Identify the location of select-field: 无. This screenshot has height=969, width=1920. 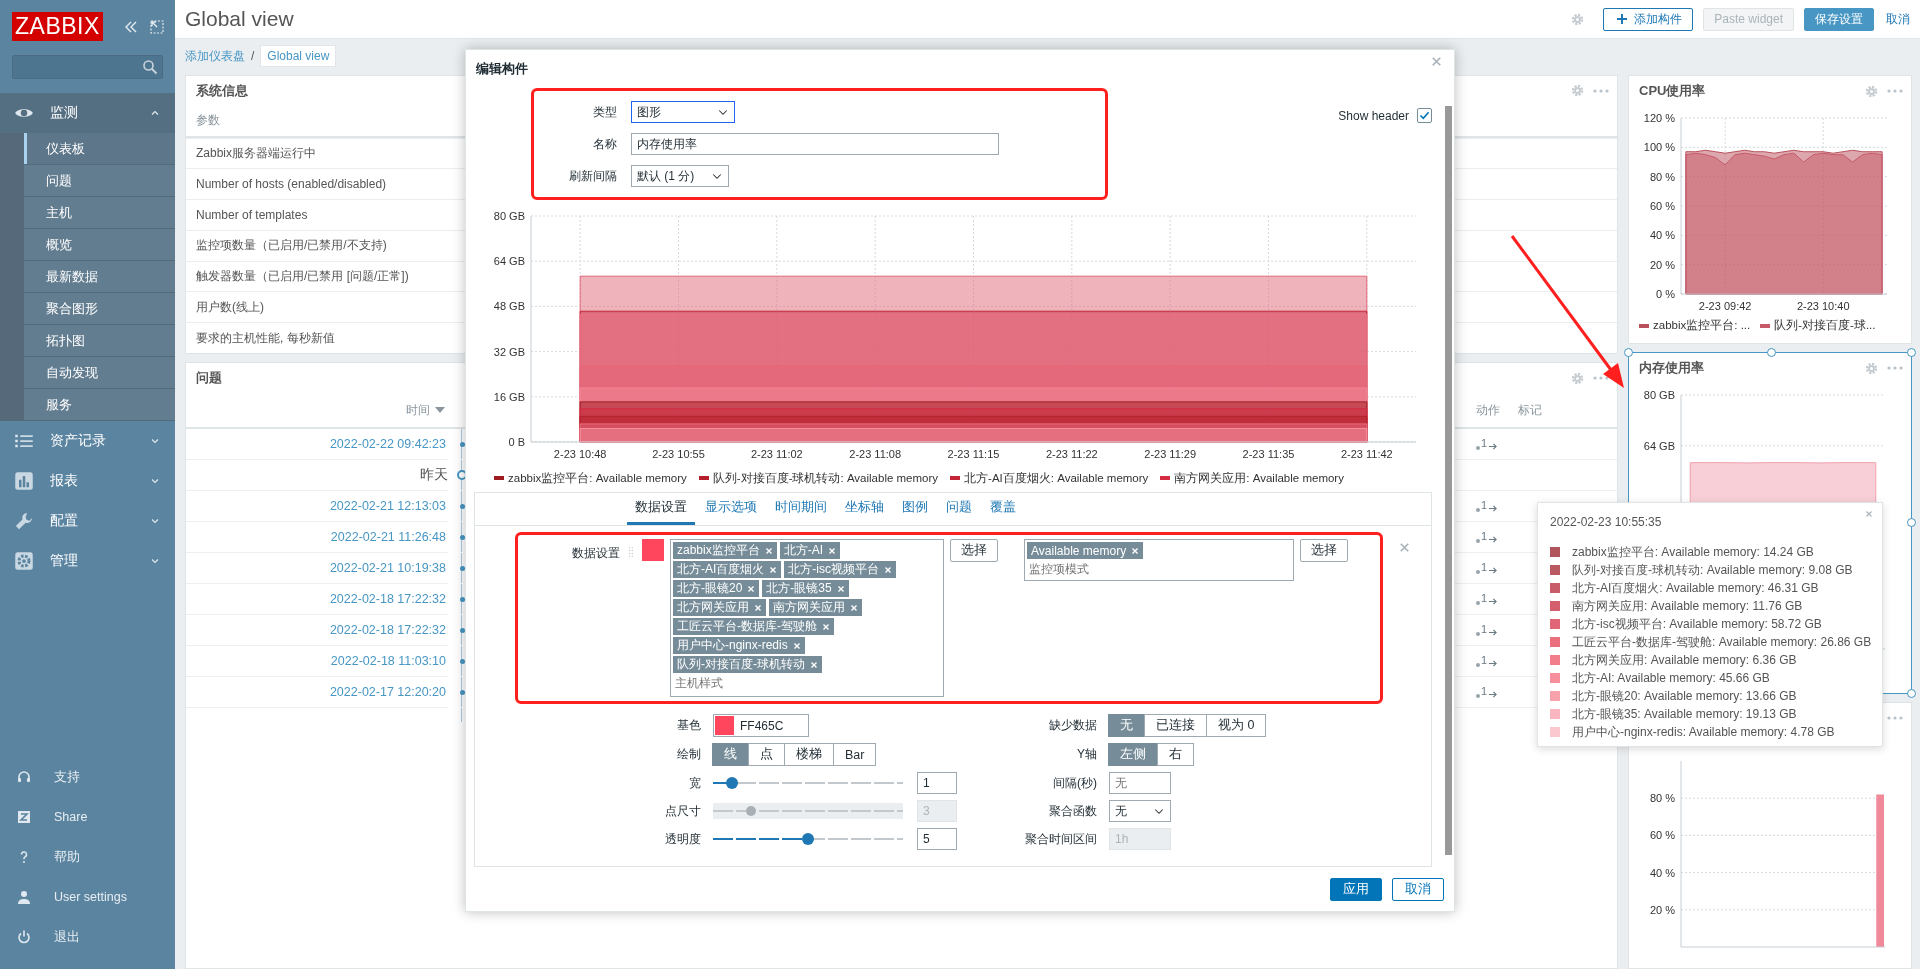
(1140, 811).